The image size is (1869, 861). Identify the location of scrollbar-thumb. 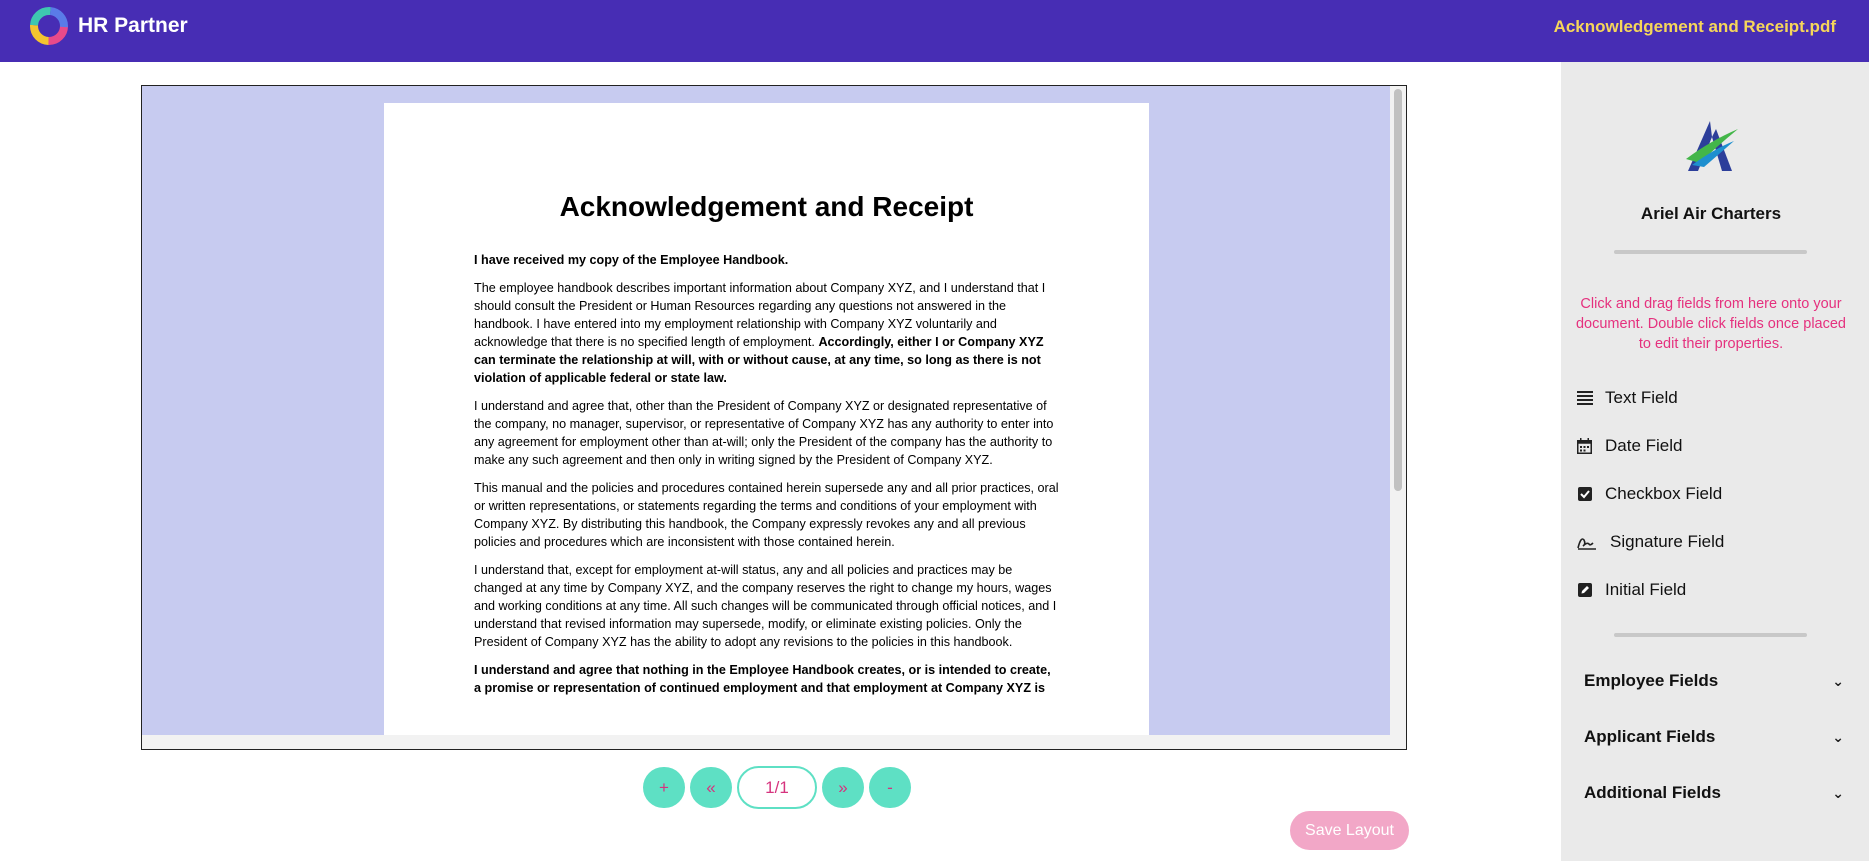
(1398, 290).